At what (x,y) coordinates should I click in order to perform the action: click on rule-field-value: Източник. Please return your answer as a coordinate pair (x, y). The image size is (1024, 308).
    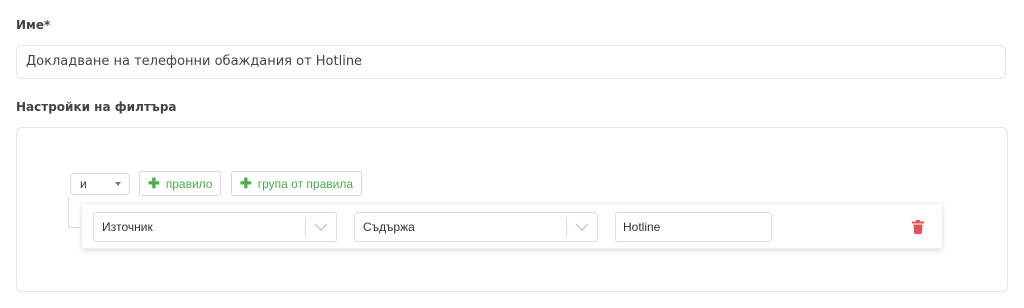
    Looking at the image, I should click on (127, 227).